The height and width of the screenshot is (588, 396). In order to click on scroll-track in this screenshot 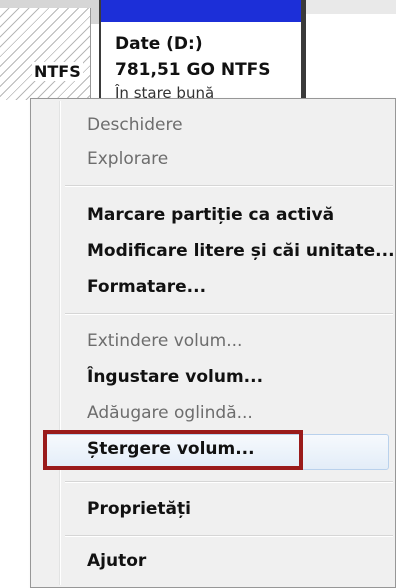, I will do `click(351, 7)`.